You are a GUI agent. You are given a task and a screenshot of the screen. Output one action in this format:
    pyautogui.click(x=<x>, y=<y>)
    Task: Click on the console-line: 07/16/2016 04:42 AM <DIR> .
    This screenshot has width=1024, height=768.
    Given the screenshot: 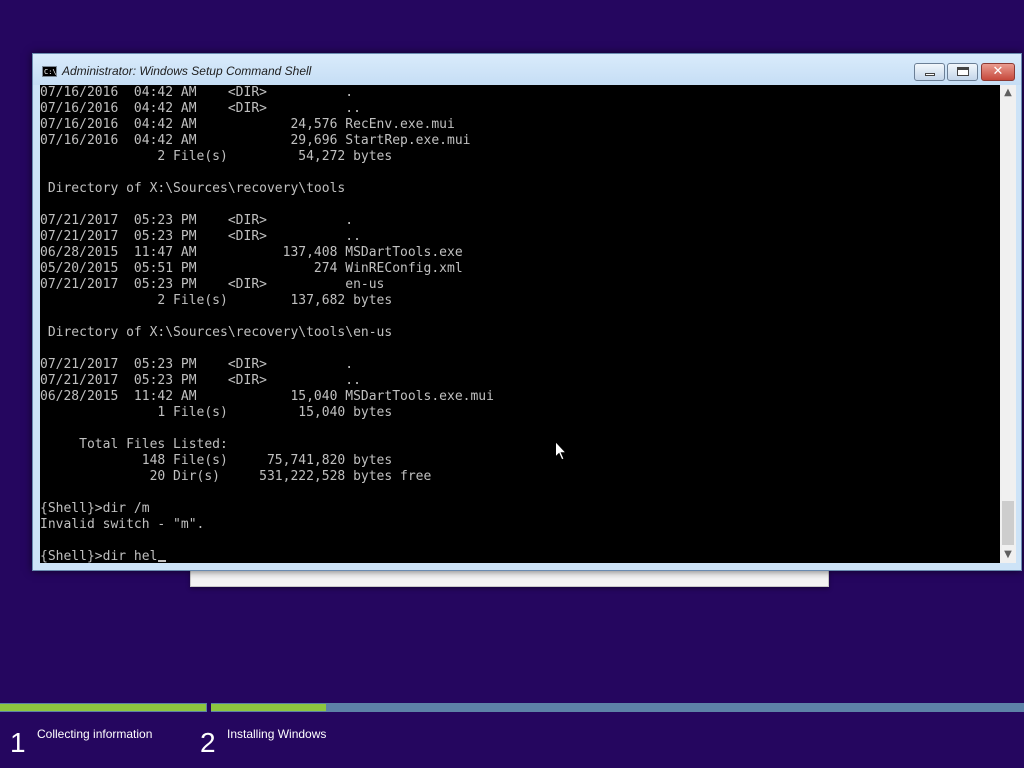 What is the action you would take?
    pyautogui.click(x=197, y=92)
    